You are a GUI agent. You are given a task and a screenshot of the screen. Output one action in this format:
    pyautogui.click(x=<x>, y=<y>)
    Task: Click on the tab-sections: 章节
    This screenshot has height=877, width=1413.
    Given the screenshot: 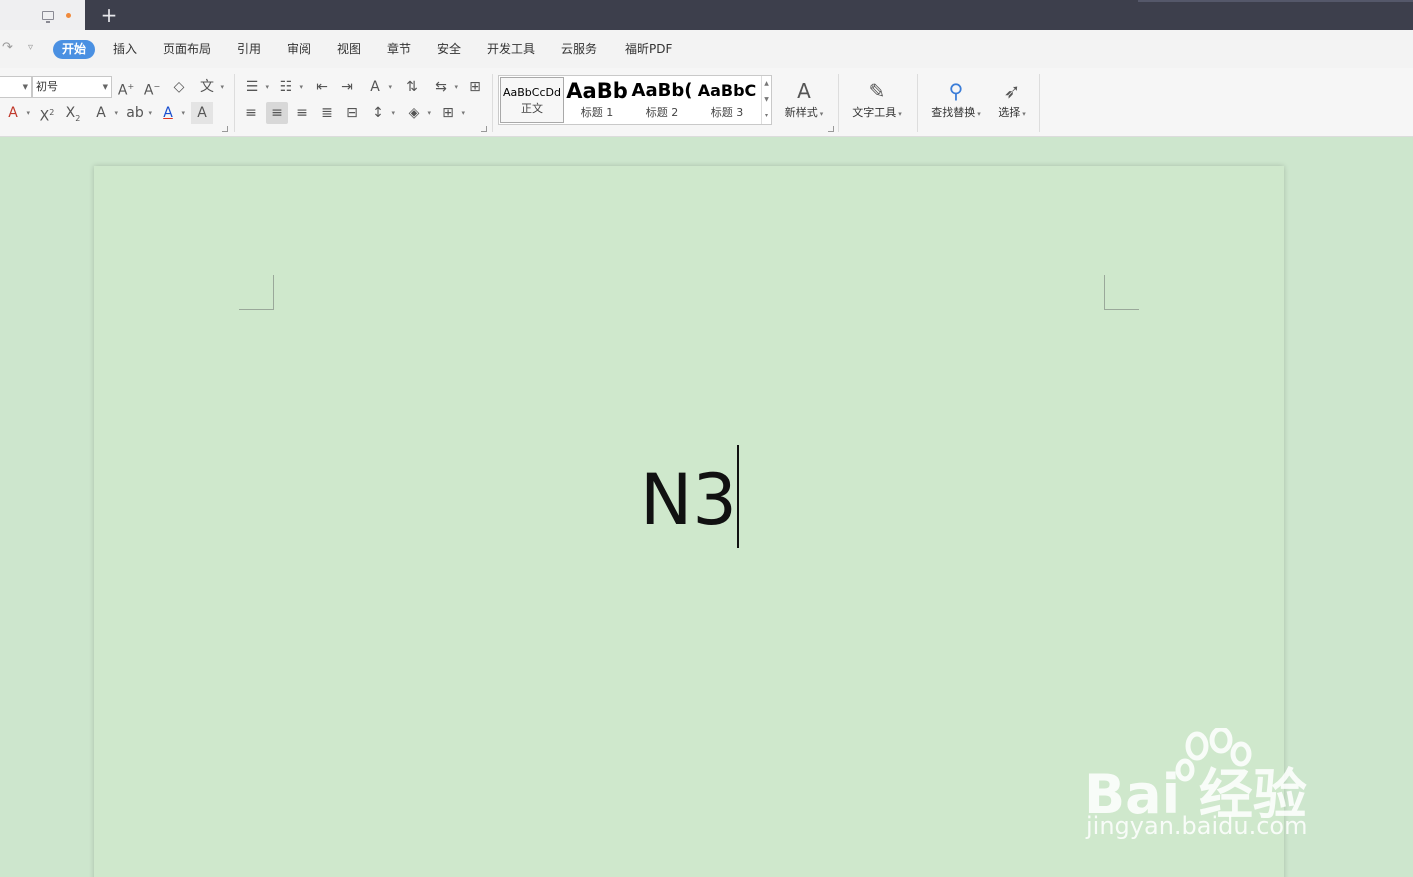 What is the action you would take?
    pyautogui.click(x=399, y=49)
    